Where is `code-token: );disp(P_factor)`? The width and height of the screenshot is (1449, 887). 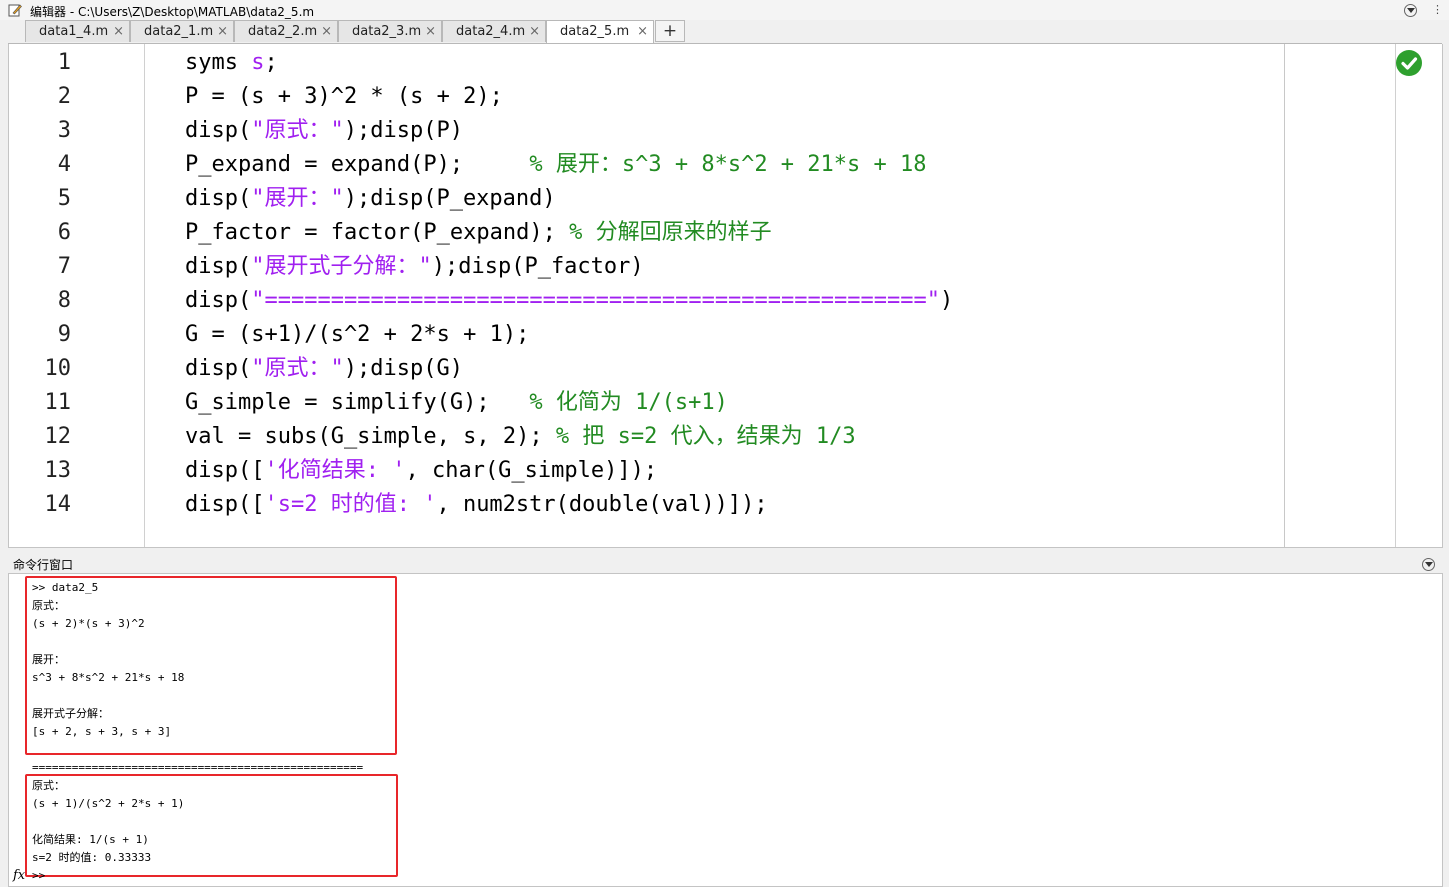
code-token: );disp(P_factor) is located at coordinates (537, 266).